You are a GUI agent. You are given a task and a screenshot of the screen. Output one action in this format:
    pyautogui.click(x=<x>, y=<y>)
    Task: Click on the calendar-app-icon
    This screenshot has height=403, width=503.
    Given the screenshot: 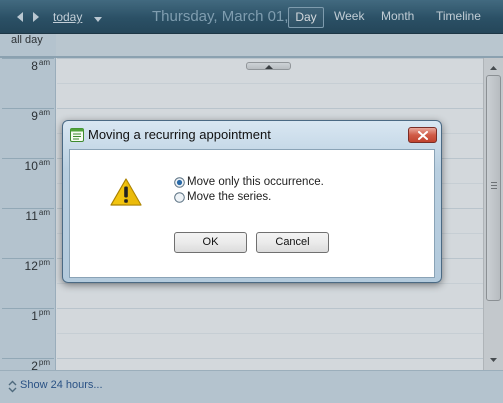 What is the action you would take?
    pyautogui.click(x=77, y=135)
    